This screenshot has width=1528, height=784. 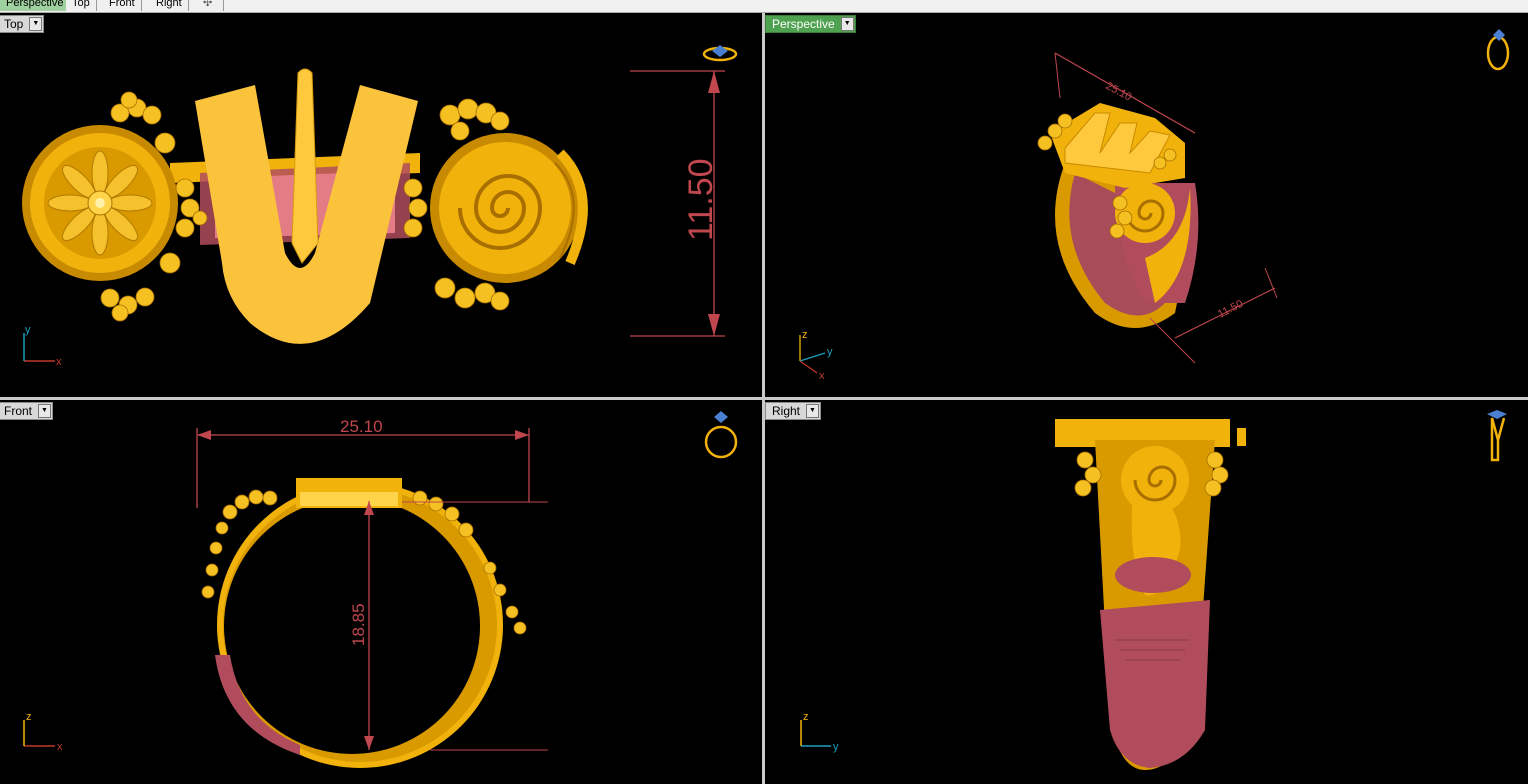 What do you see at coordinates (306, 206) in the screenshot?
I see `letter-u-stone` at bounding box center [306, 206].